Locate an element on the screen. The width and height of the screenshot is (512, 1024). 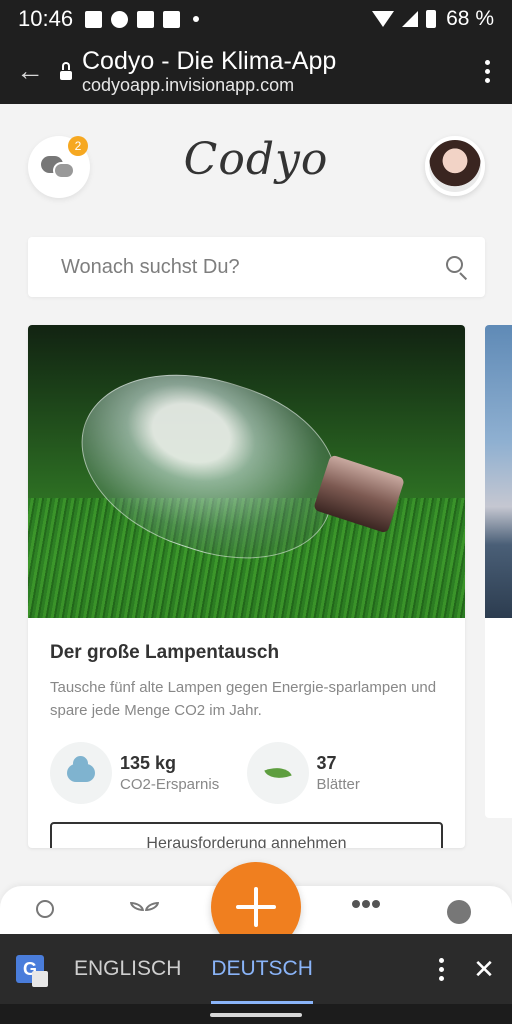
system-navigation is located at coordinates (256, 1014).